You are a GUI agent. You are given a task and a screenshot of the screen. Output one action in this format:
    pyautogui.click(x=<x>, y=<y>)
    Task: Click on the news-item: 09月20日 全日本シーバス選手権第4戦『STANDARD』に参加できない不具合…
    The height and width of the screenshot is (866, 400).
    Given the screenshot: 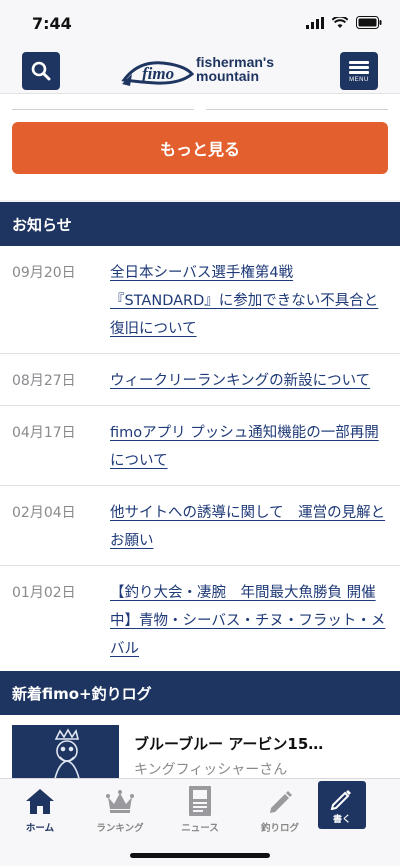 What is the action you would take?
    pyautogui.click(x=200, y=300)
    